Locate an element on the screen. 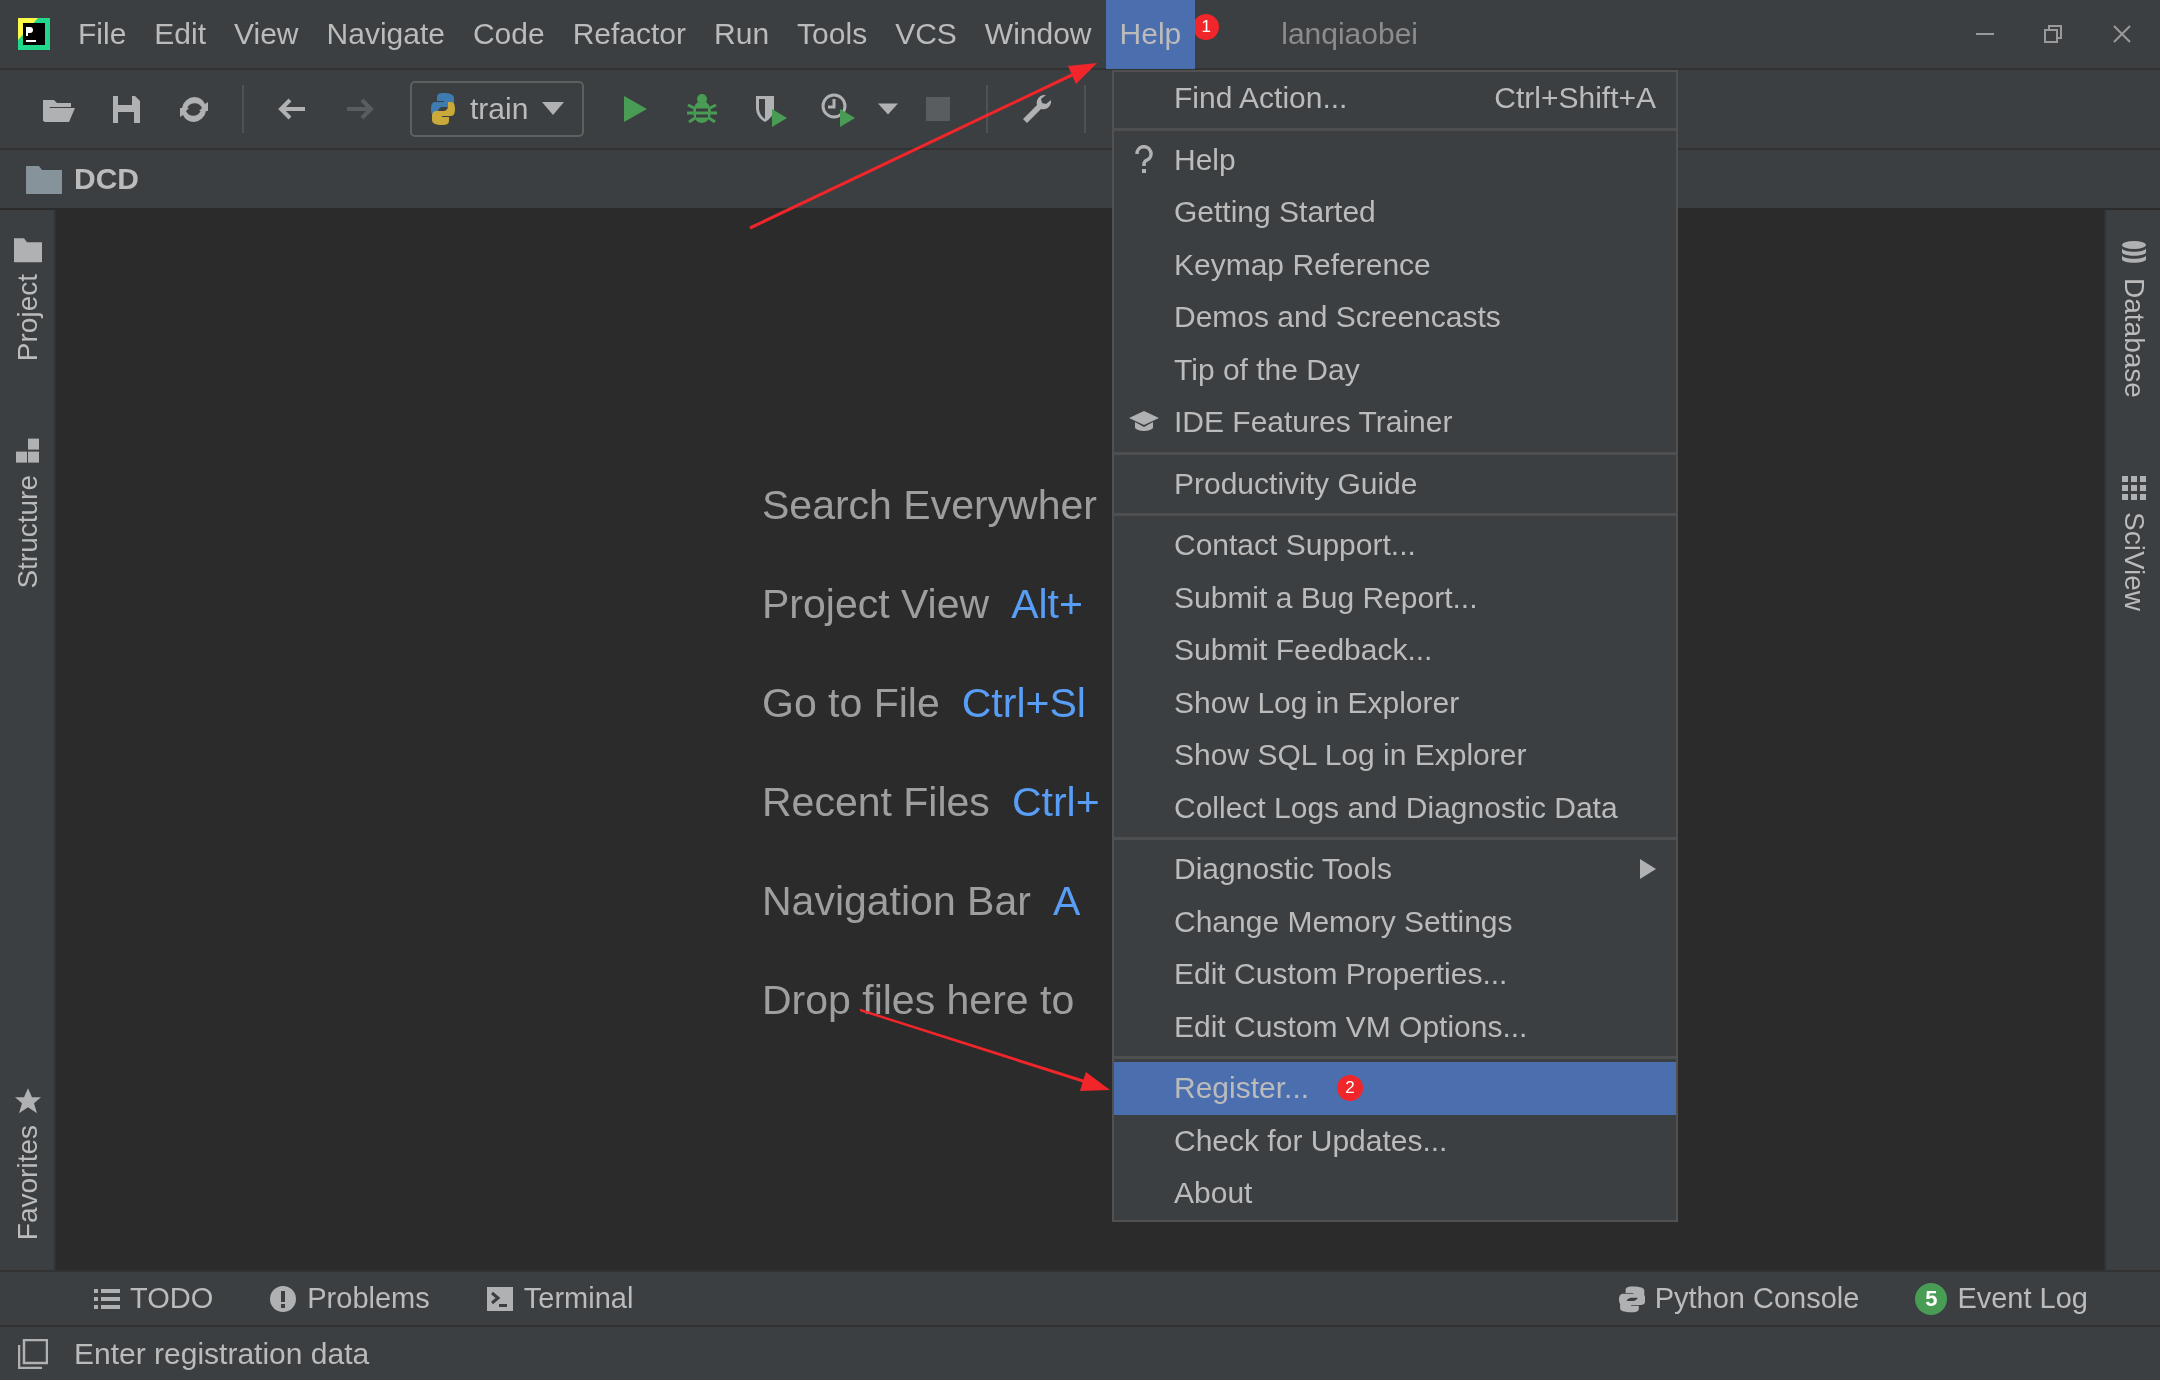 This screenshot has width=2160, height=1380. tool-window-tab: SciView is located at coordinates (2133, 542).